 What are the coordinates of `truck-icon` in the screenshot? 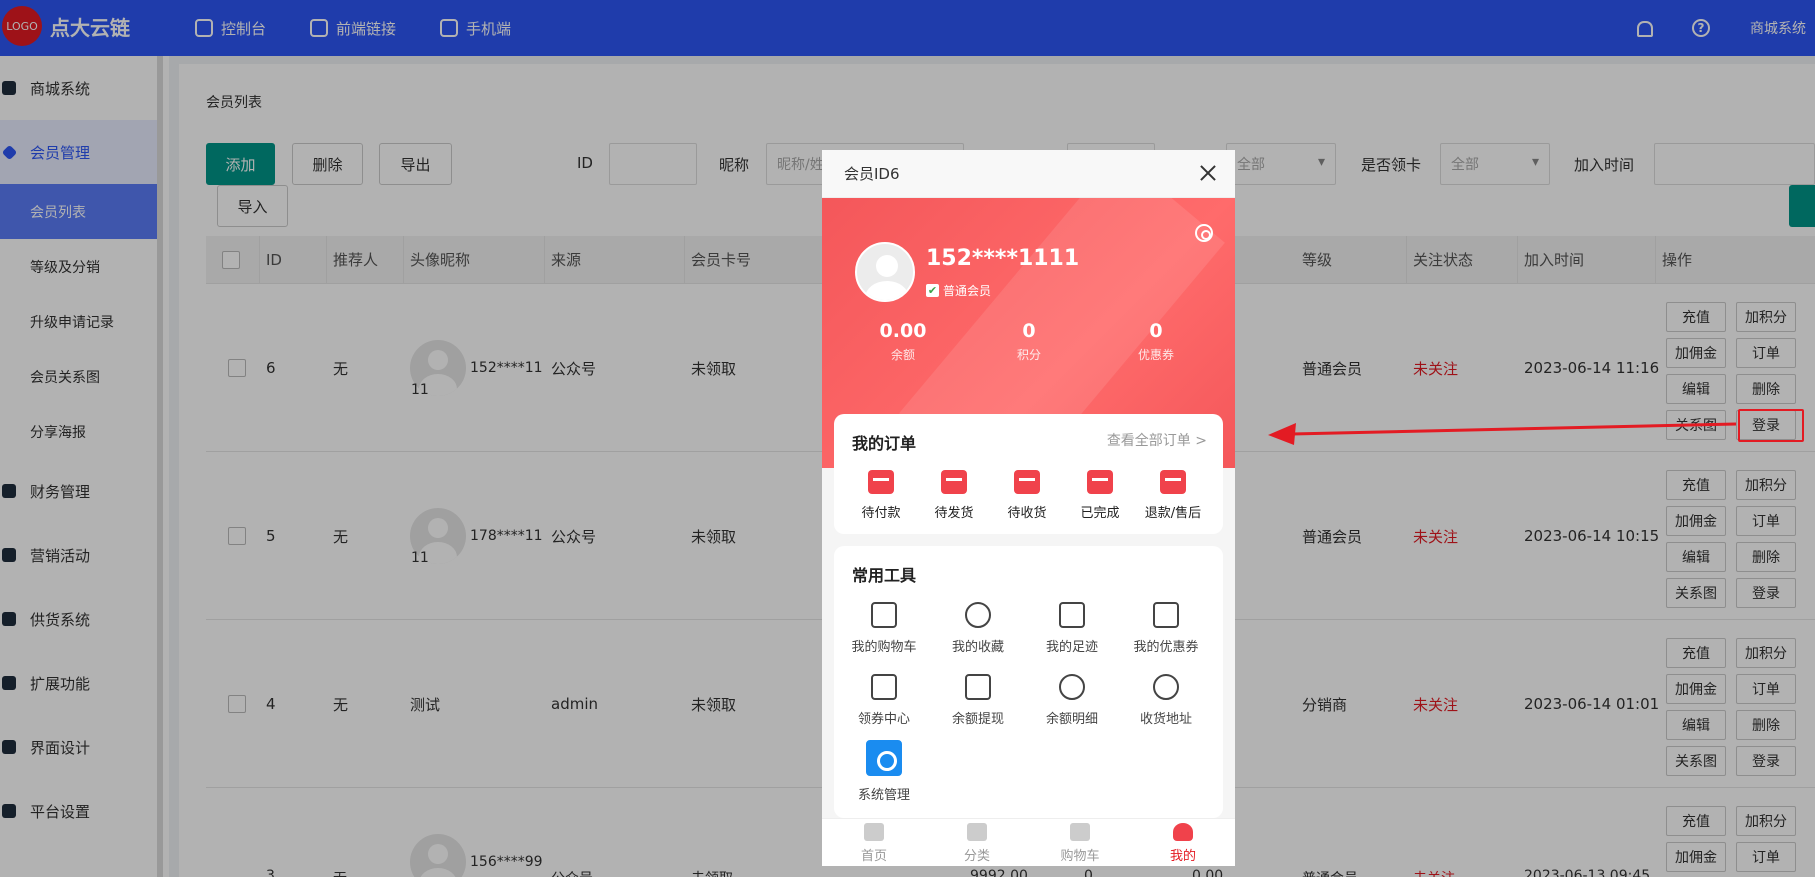 It's located at (1027, 482).